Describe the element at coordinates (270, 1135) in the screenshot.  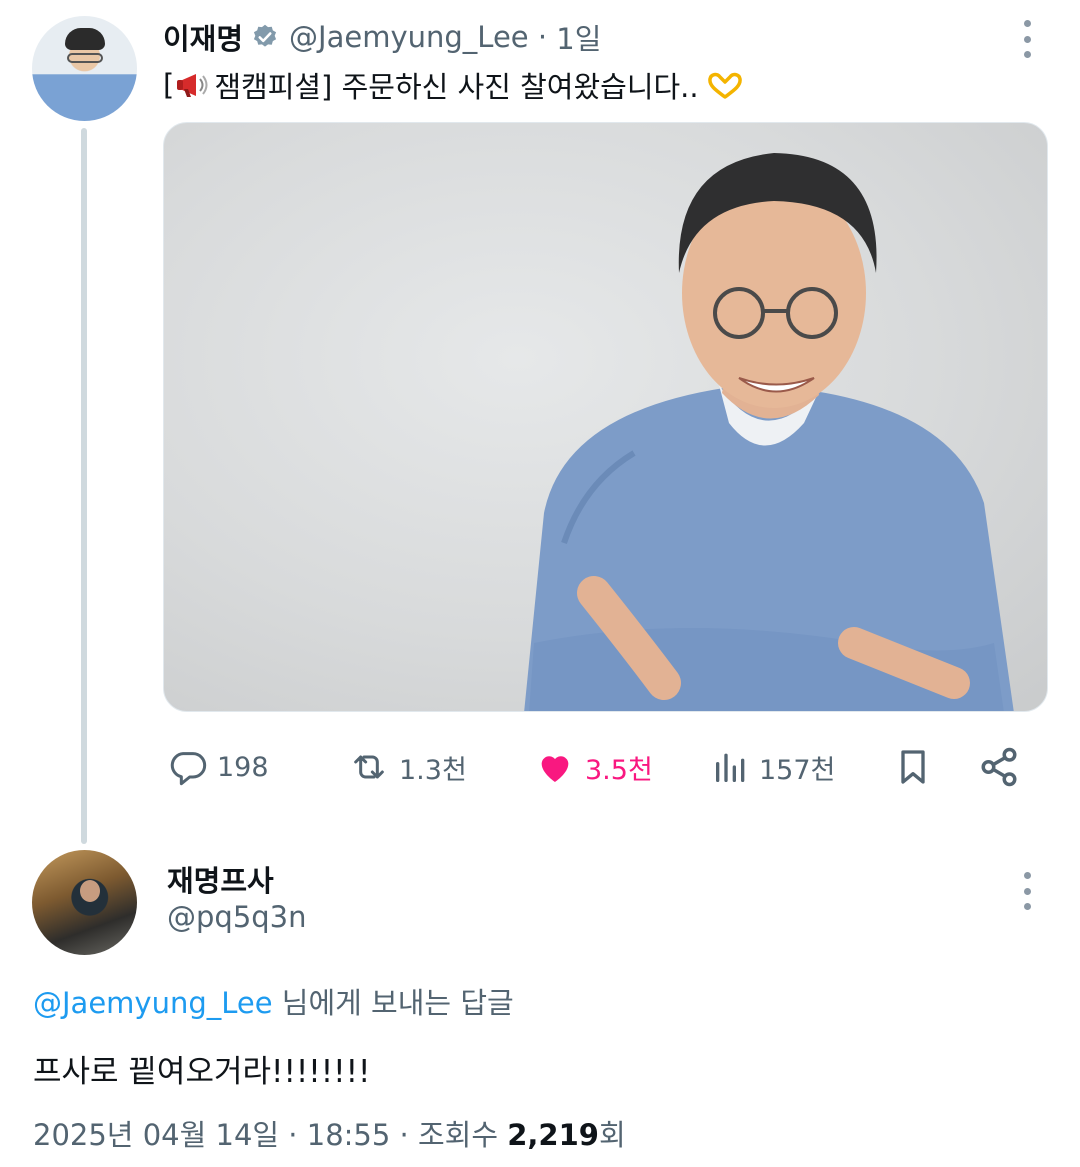
I see `reply-date: 2025년 04월 14일 · 18:55 · 조회수` at that location.